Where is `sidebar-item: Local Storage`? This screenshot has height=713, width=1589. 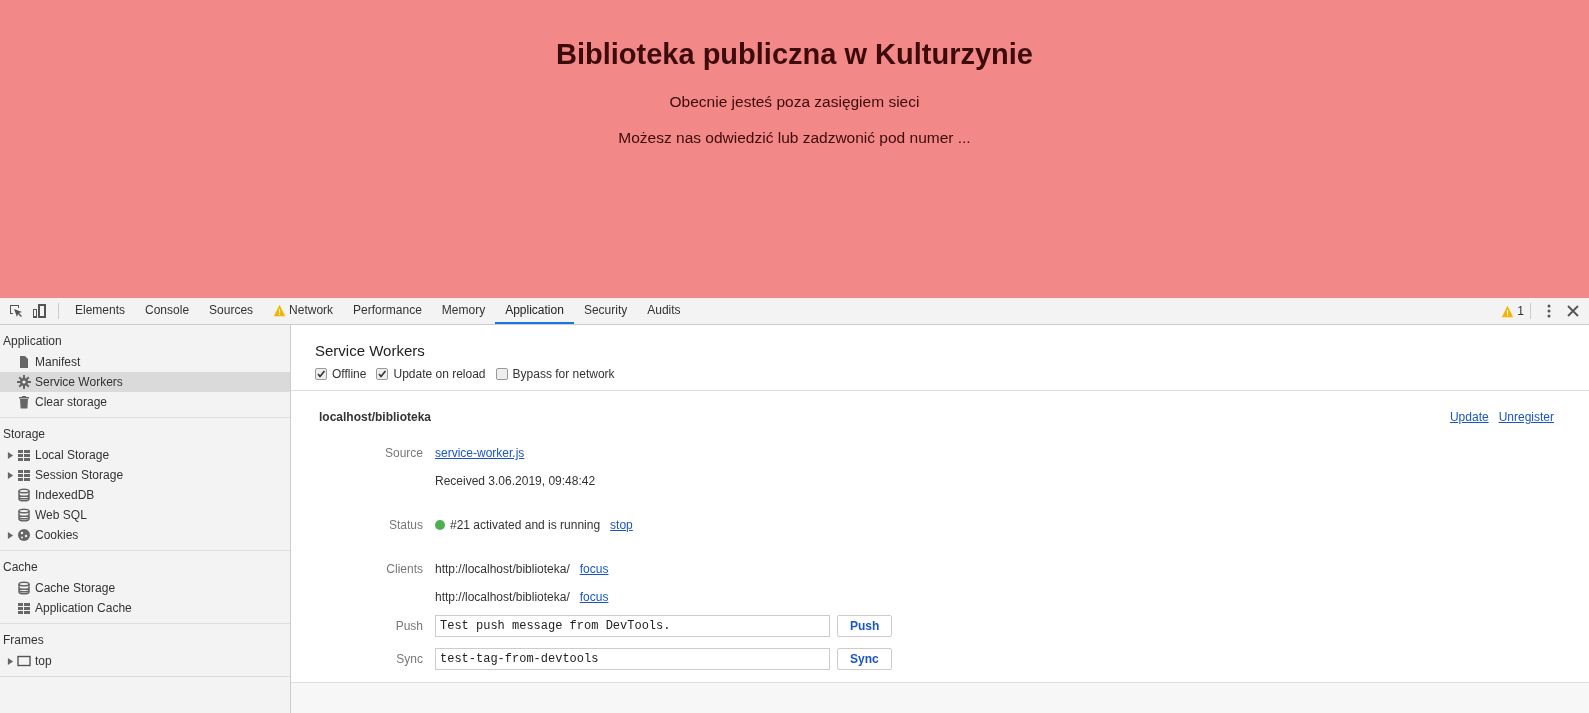
sidebar-item: Local Storage is located at coordinates (145, 455).